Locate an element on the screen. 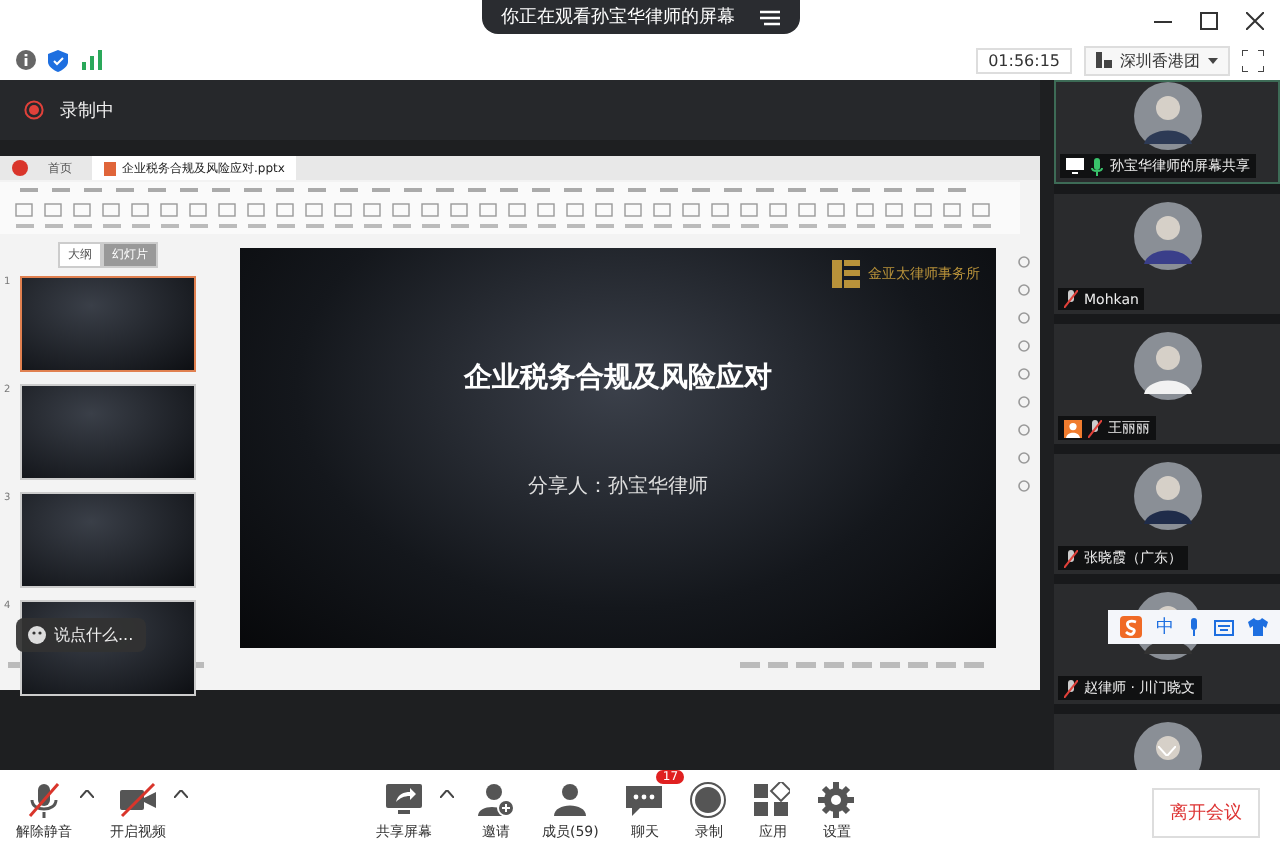 Image resolution: width=1280 pixels, height=854 pixels. menu-icon is located at coordinates (769, 17).